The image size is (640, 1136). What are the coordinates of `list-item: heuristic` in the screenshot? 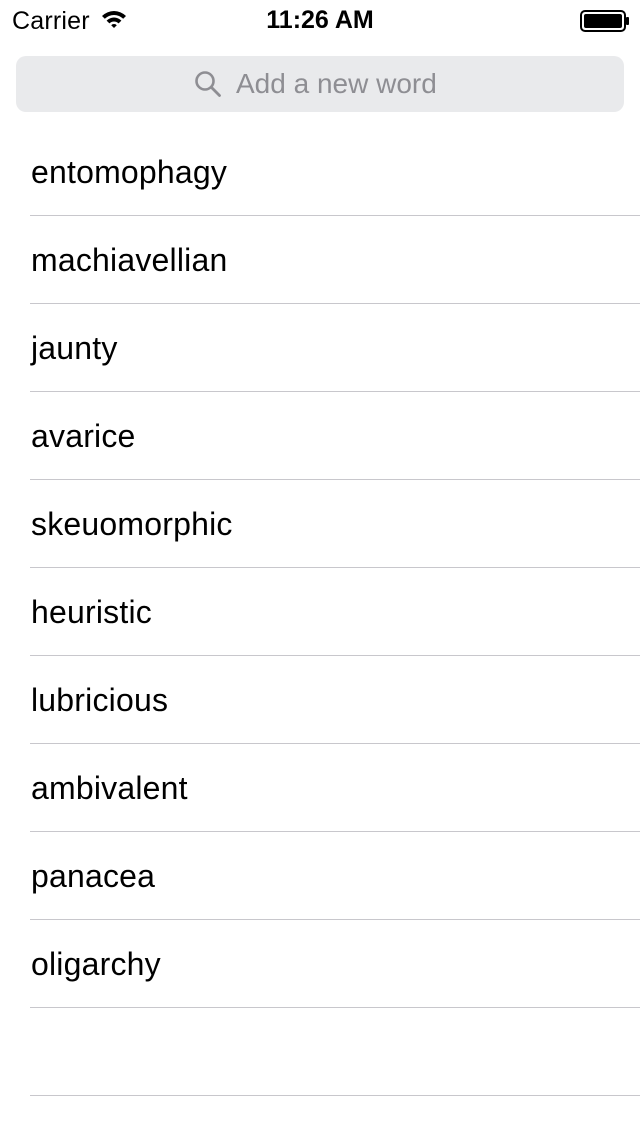 It's located at (320, 612).